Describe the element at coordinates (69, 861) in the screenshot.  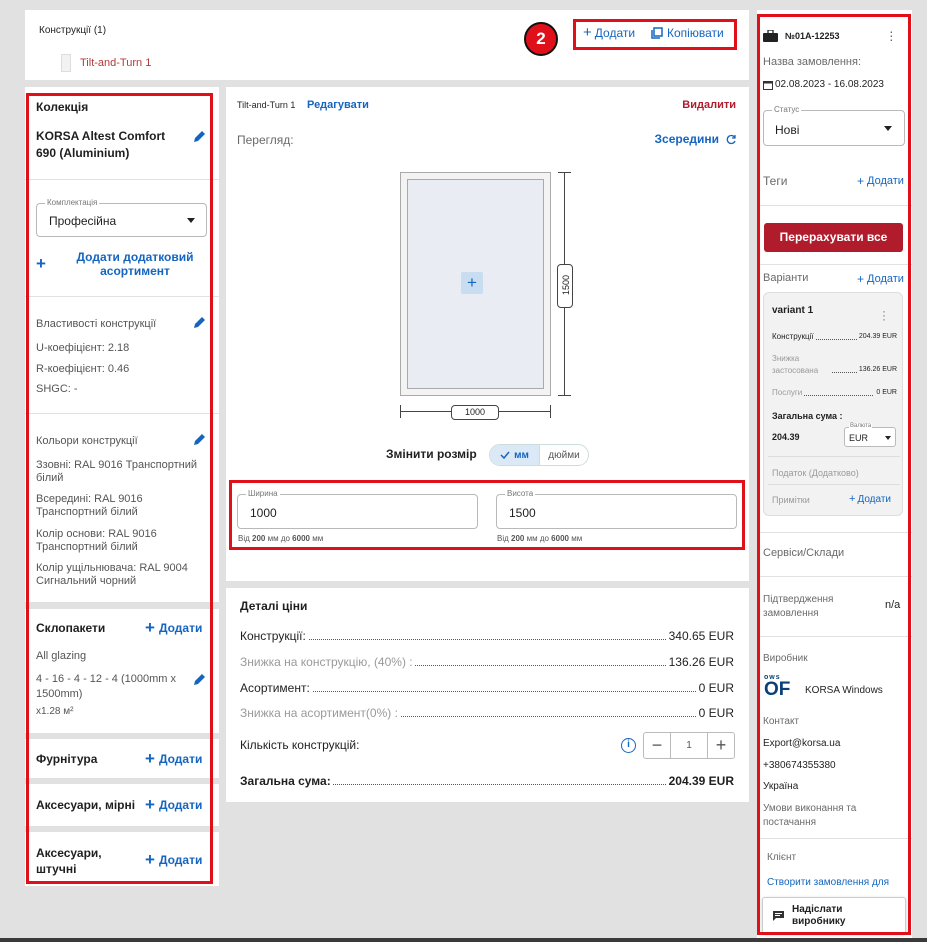
I see `accessories-shtuchni-title: Аксесуари, штучні` at that location.